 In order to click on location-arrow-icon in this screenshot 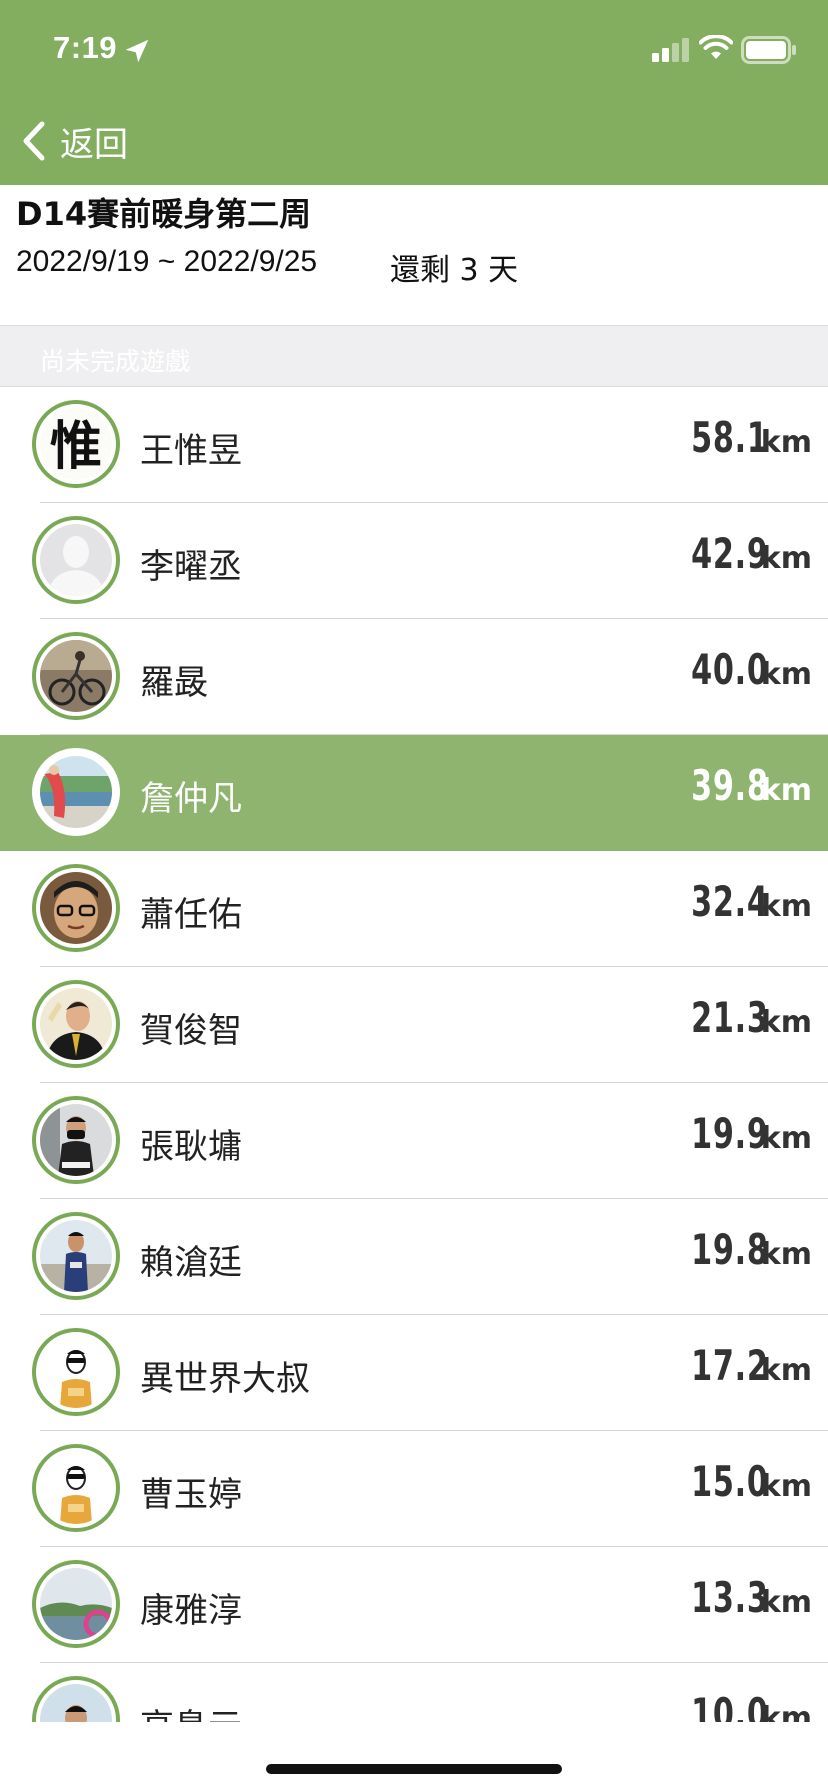, I will do `click(137, 51)`.